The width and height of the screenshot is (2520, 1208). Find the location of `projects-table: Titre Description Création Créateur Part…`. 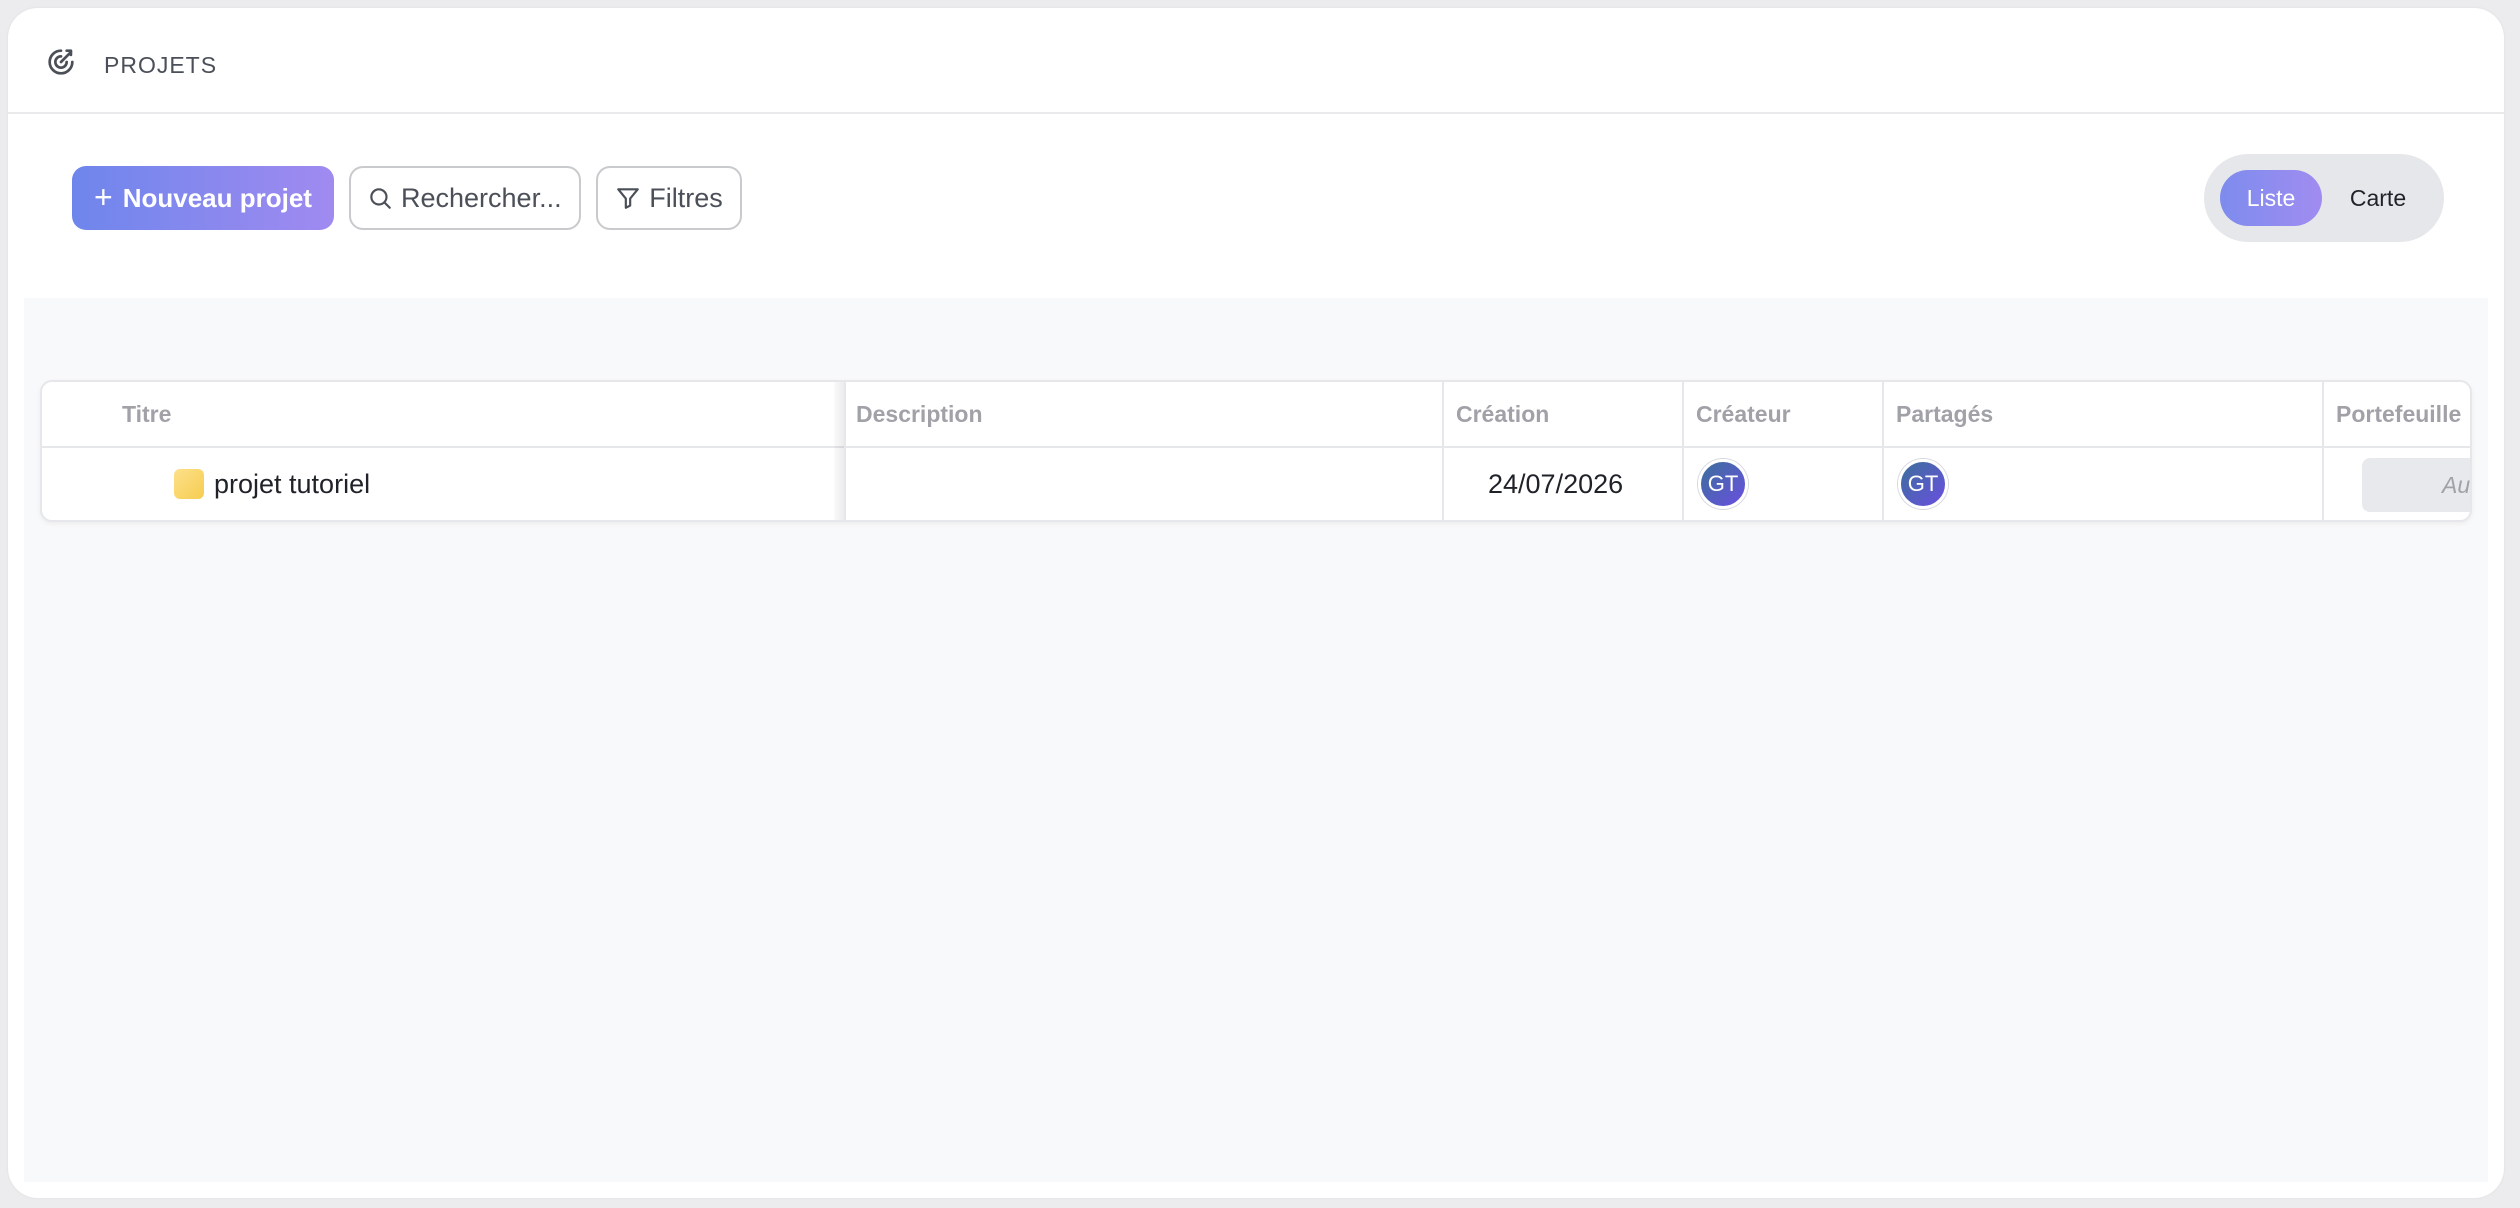

projects-table: Titre Description Création Créateur Part… is located at coordinates (1256, 451).